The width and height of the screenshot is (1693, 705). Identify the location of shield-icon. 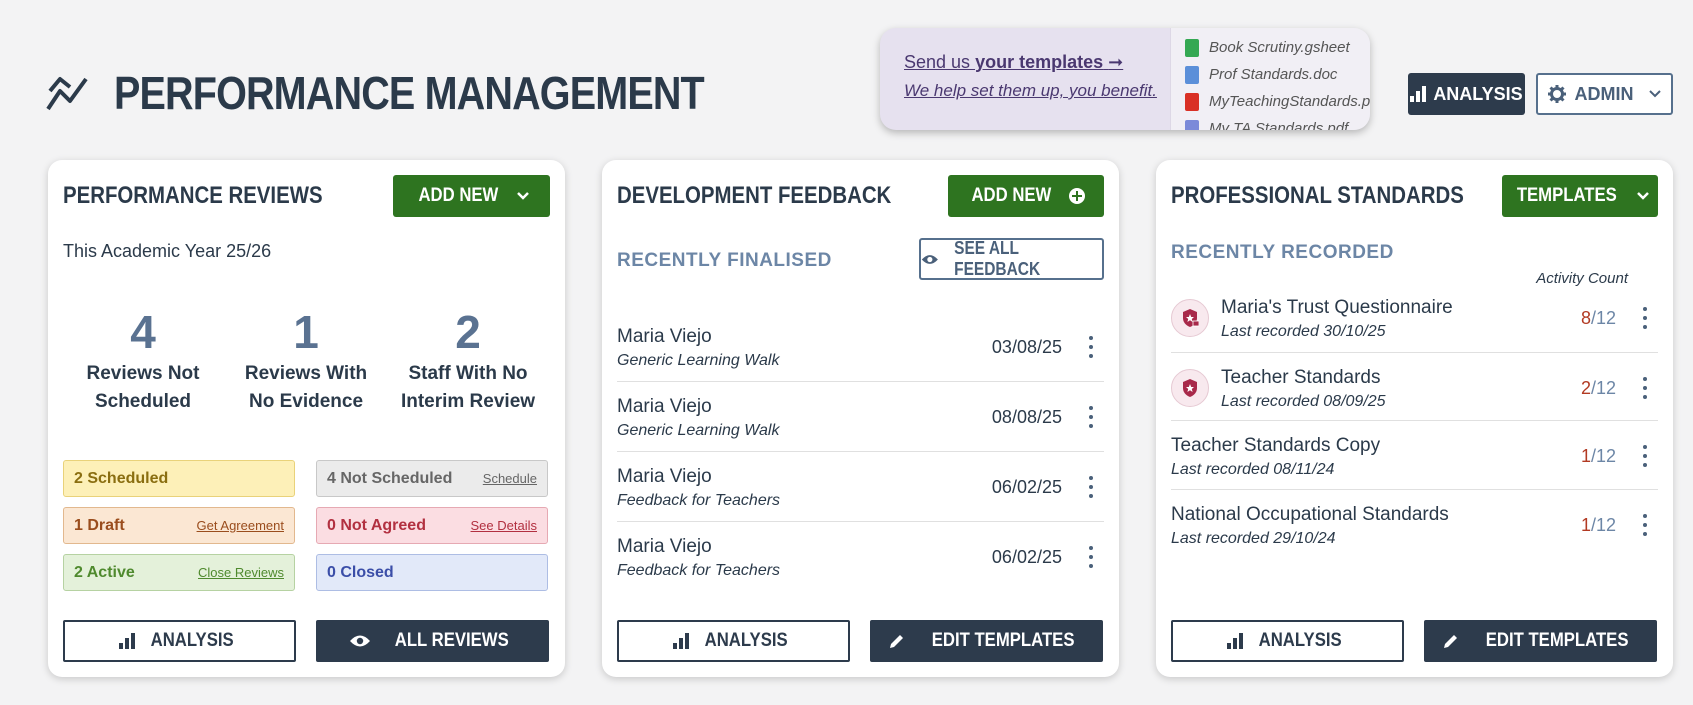
(1190, 388).